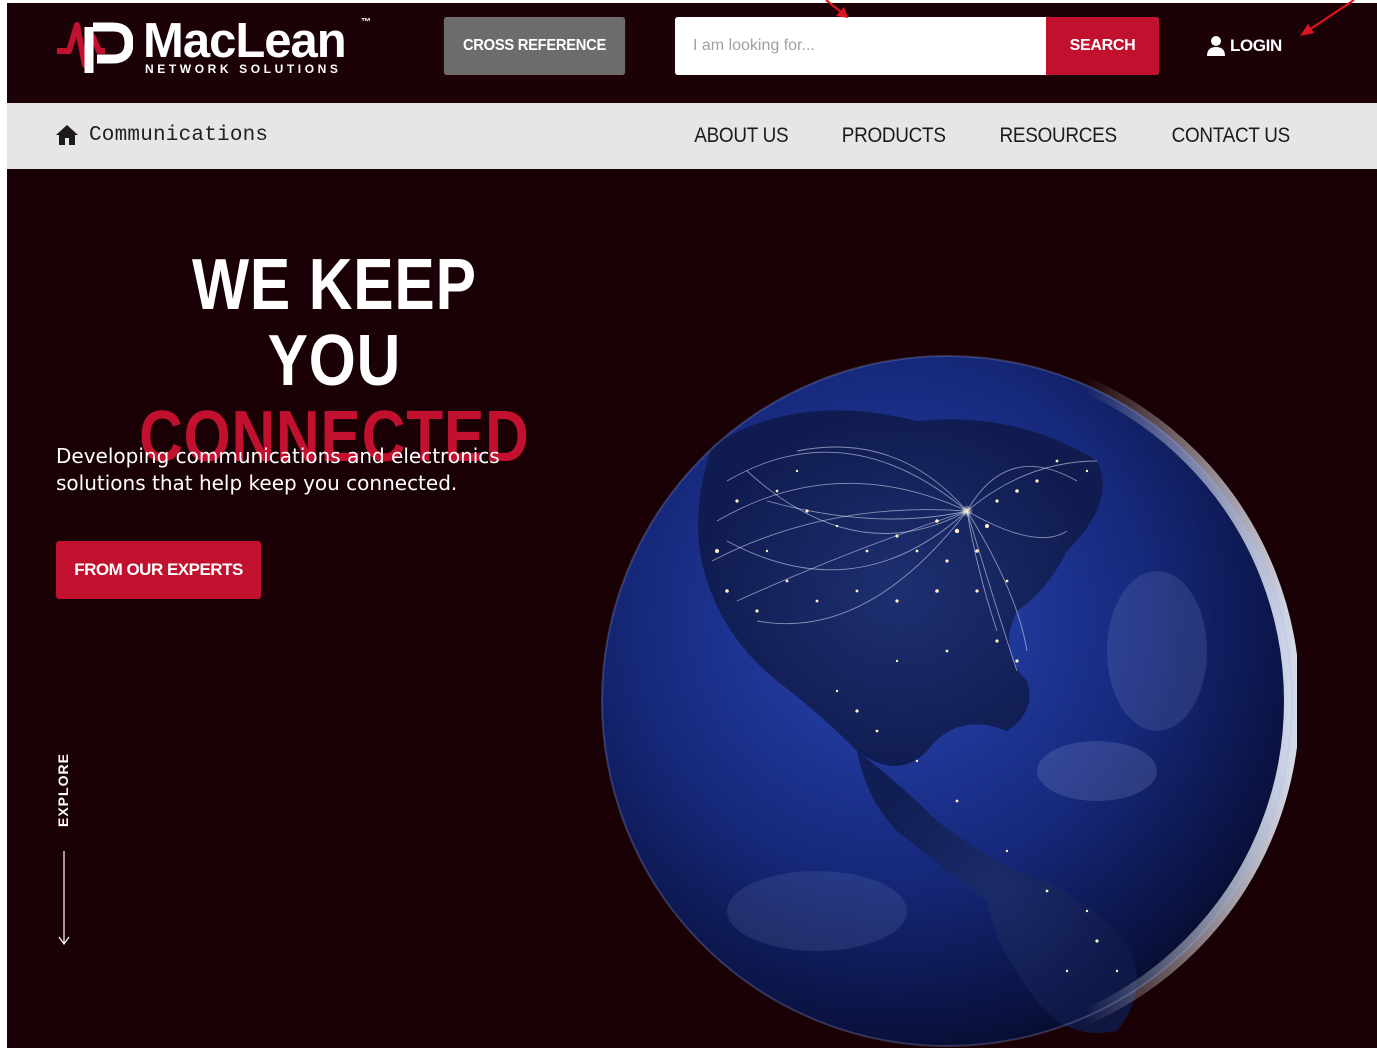 The width and height of the screenshot is (1377, 1048). I want to click on from-our-experts-button: FROM OUR EXPERTS, so click(158, 570).